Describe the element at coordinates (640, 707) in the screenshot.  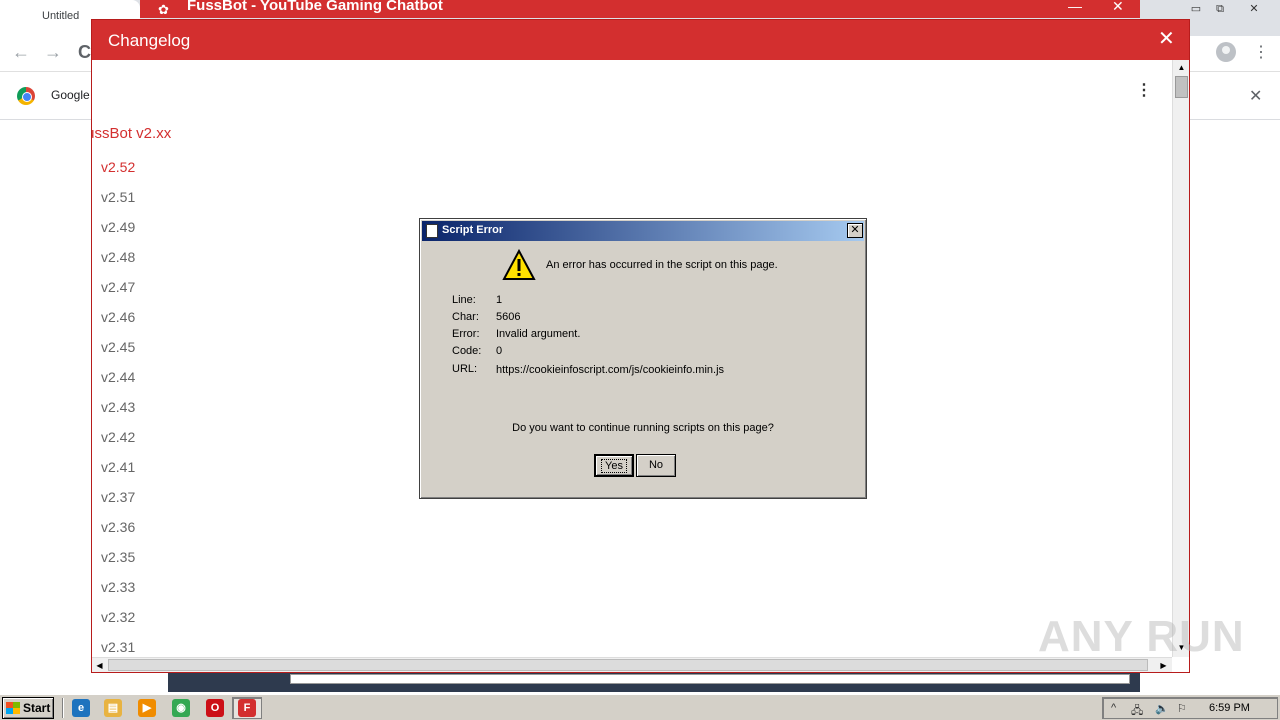
I see `taskbar: Start e ▤ ▶ ◉ O F ^ 🖧 🔈 ⚐ 6:59 PM` at that location.